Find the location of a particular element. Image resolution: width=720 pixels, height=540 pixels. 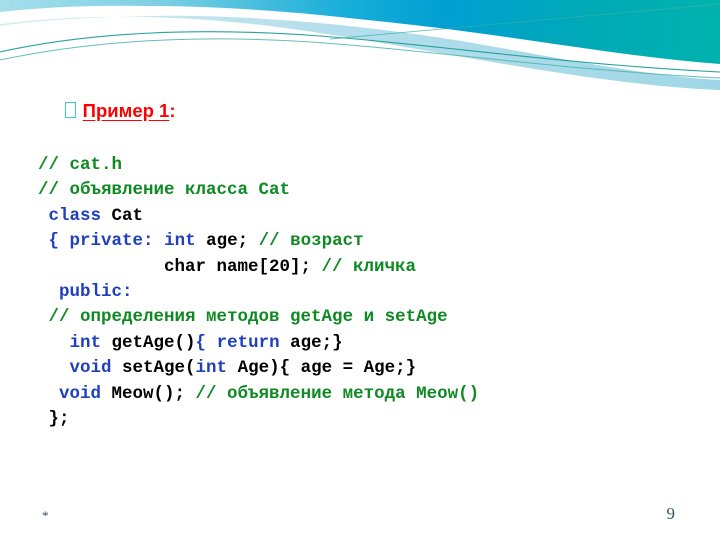

code-line-private-age: { private: int age; // возраст is located at coordinates (363, 241).